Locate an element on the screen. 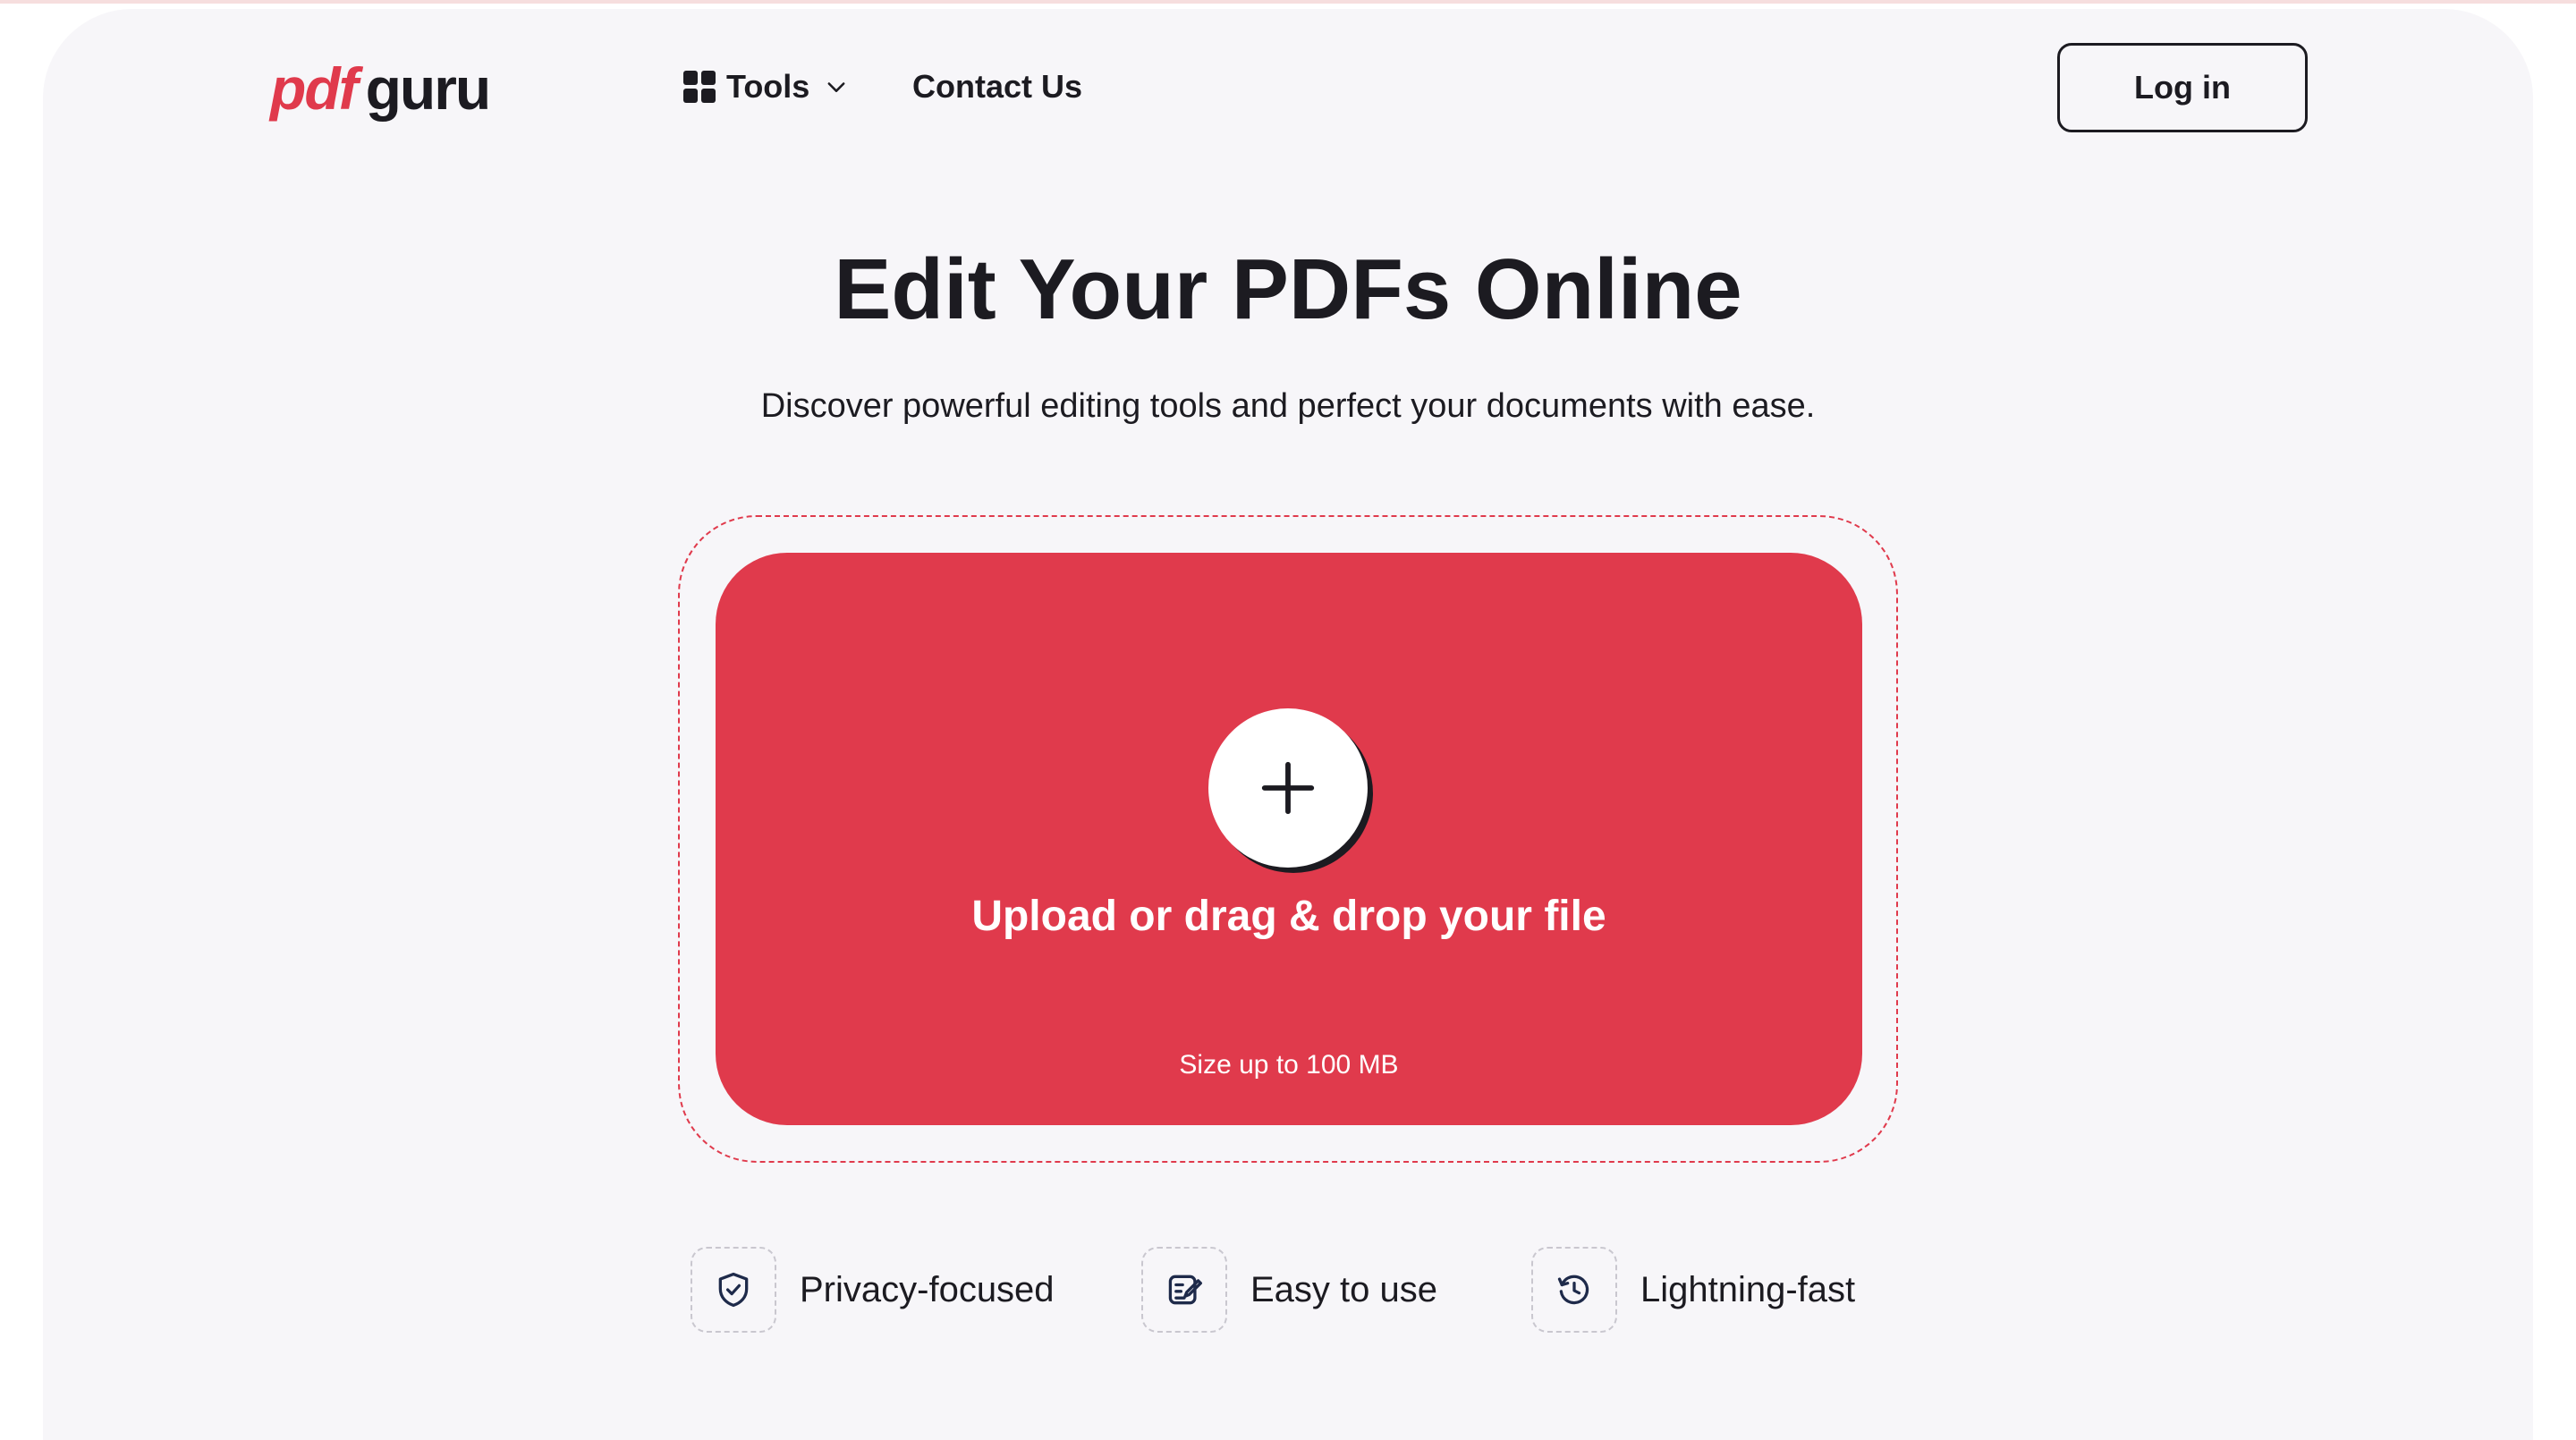  feature-fast: Lightning-fast is located at coordinates (1693, 1290).